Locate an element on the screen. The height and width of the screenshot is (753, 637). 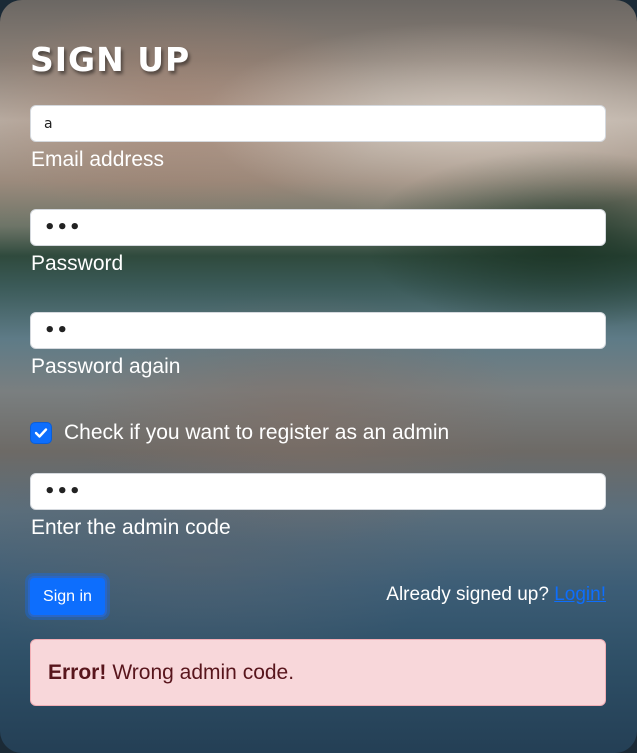
alert-message: Wrong admin code. is located at coordinates (203, 672).